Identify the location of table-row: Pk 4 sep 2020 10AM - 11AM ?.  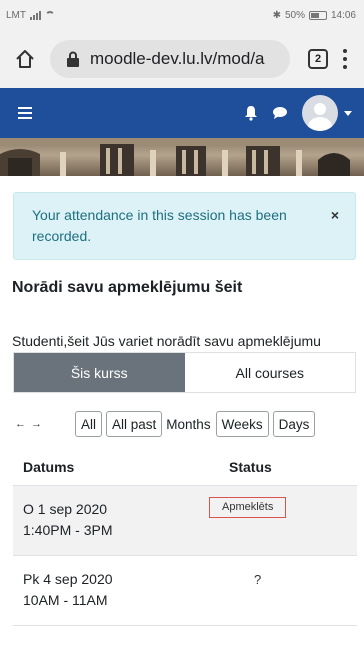
(185, 591).